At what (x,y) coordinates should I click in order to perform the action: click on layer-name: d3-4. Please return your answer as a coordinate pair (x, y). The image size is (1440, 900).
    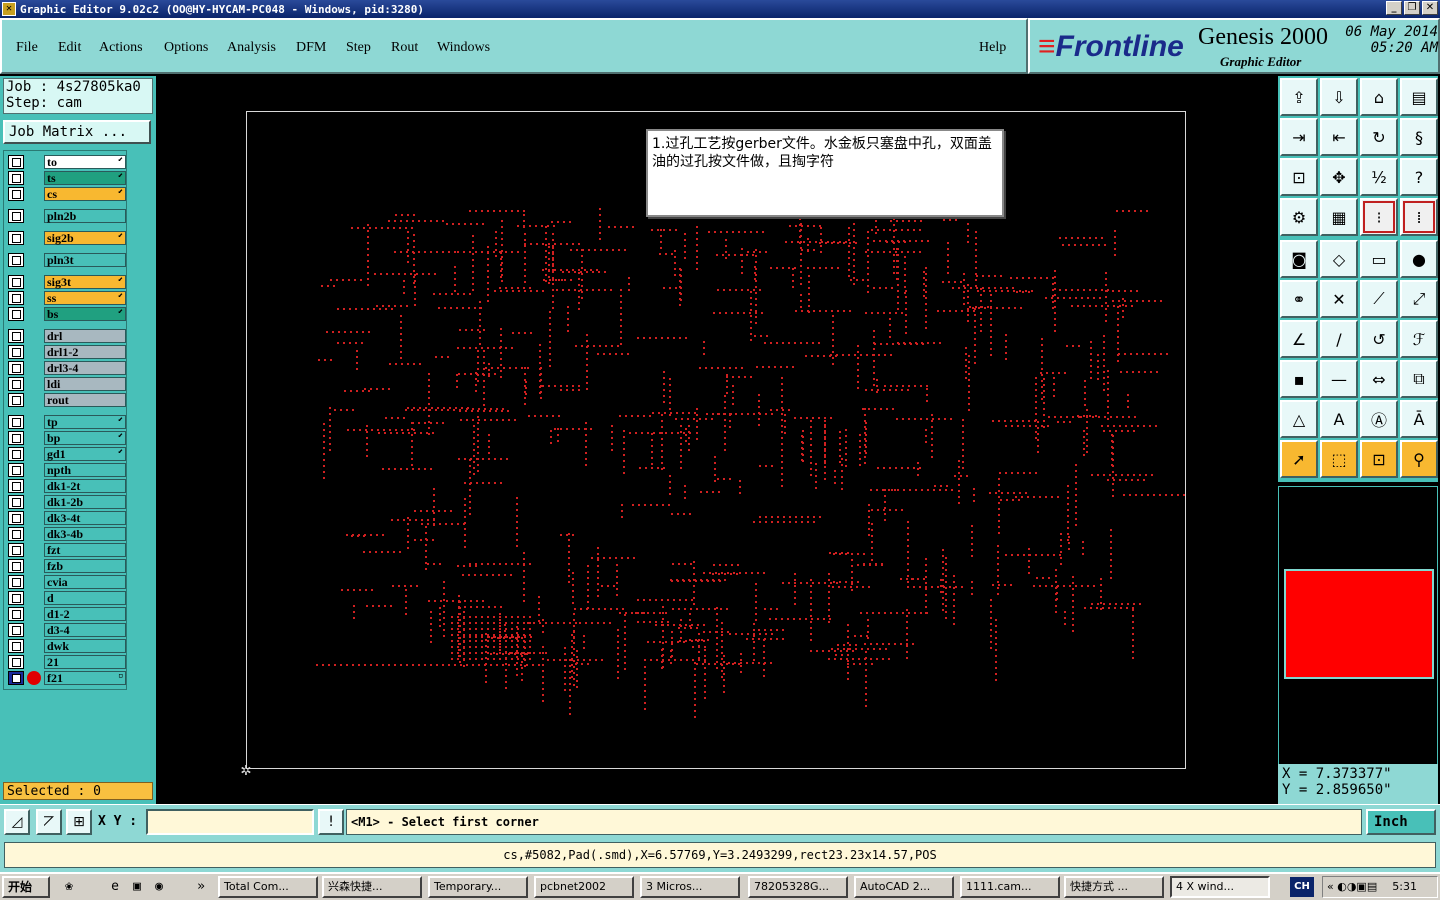
    Looking at the image, I should click on (85, 630).